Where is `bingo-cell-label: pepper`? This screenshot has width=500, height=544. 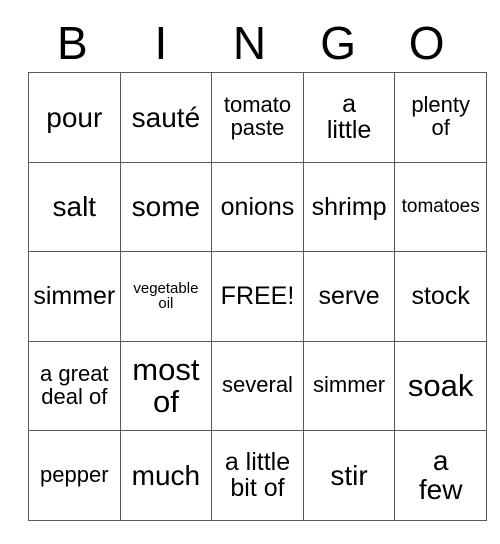 bingo-cell-label: pepper is located at coordinates (74, 474).